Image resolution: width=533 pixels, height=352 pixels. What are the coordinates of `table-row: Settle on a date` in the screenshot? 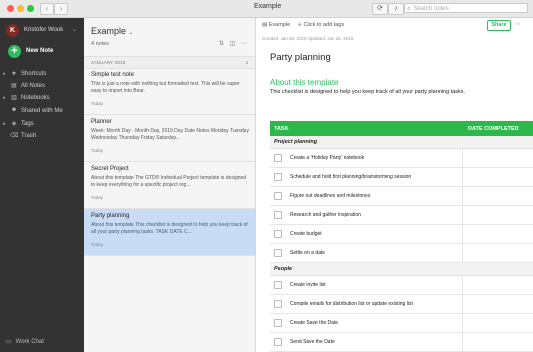 It's located at (401, 253).